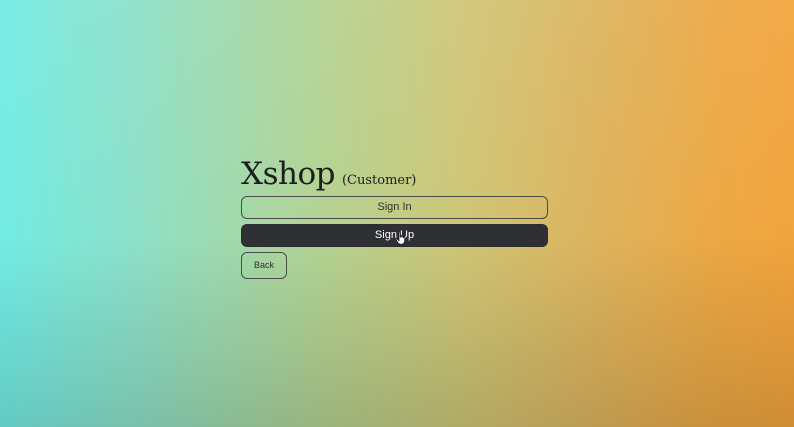 This screenshot has width=794, height=427. I want to click on back-button: Back, so click(264, 265).